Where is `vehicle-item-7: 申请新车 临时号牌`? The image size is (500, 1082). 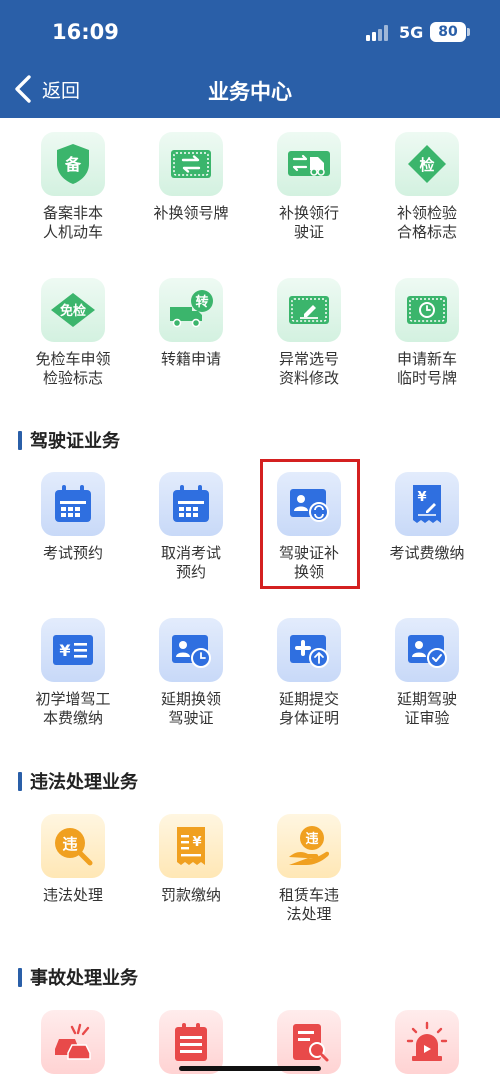
vehicle-item-7: 申请新车 临时号牌 is located at coordinates (427, 333).